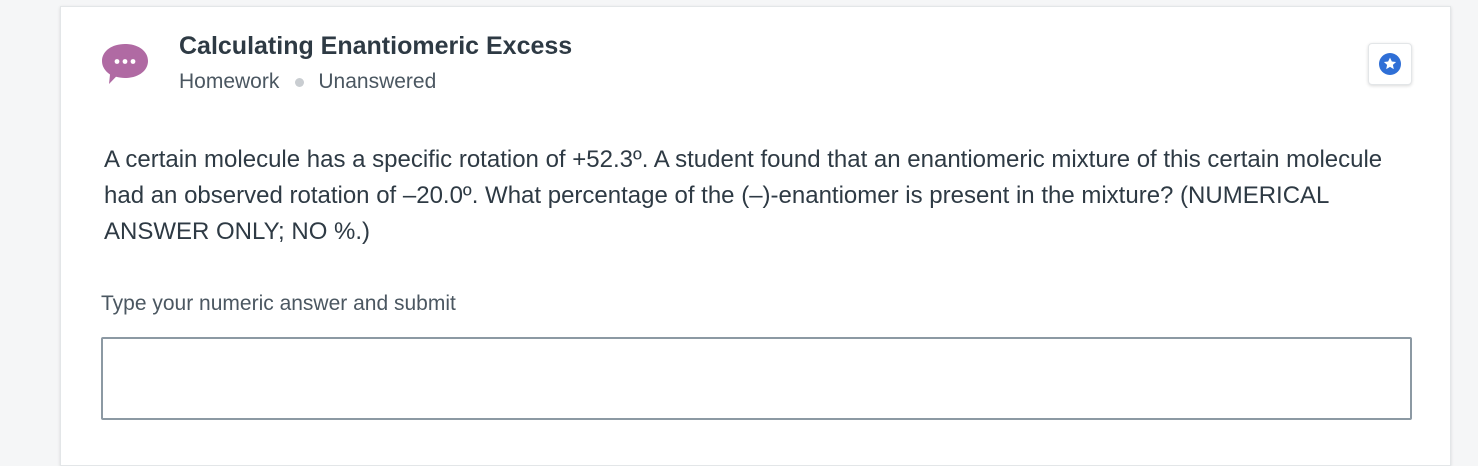 This screenshot has width=1478, height=466. I want to click on separator-dot, so click(300, 82).